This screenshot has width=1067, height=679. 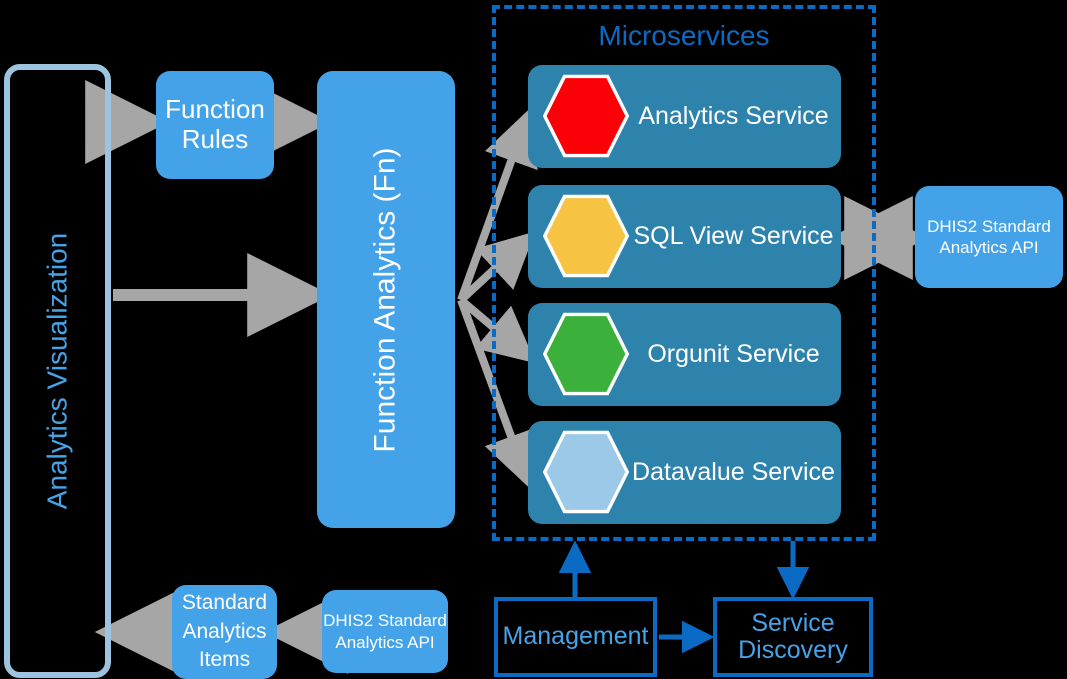 I want to click on service-label-datavalue: Datavalue Service, so click(x=733, y=472).